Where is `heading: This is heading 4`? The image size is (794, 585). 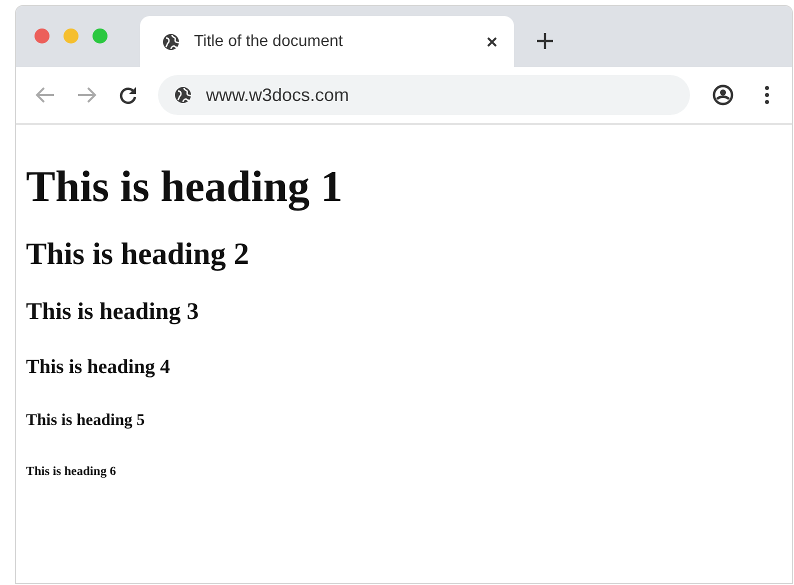
heading: This is heading 4 is located at coordinates (98, 367).